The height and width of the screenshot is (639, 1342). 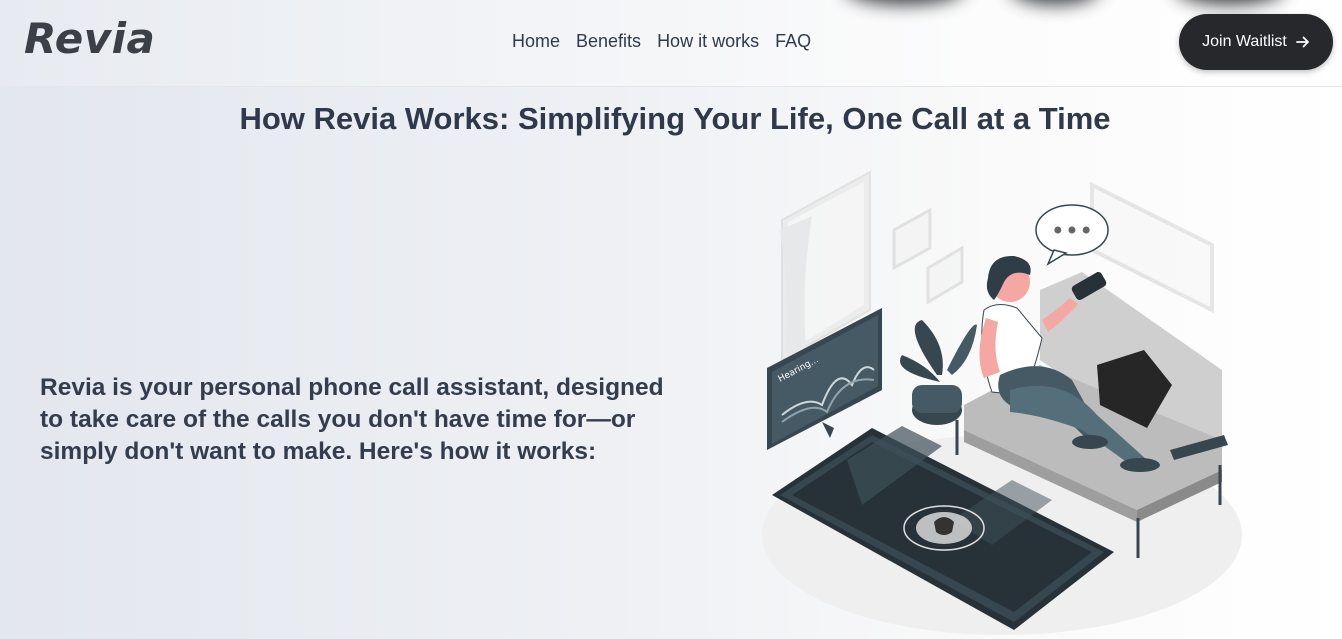 What do you see at coordinates (944, 526) in the screenshot?
I see `microphone-icon` at bounding box center [944, 526].